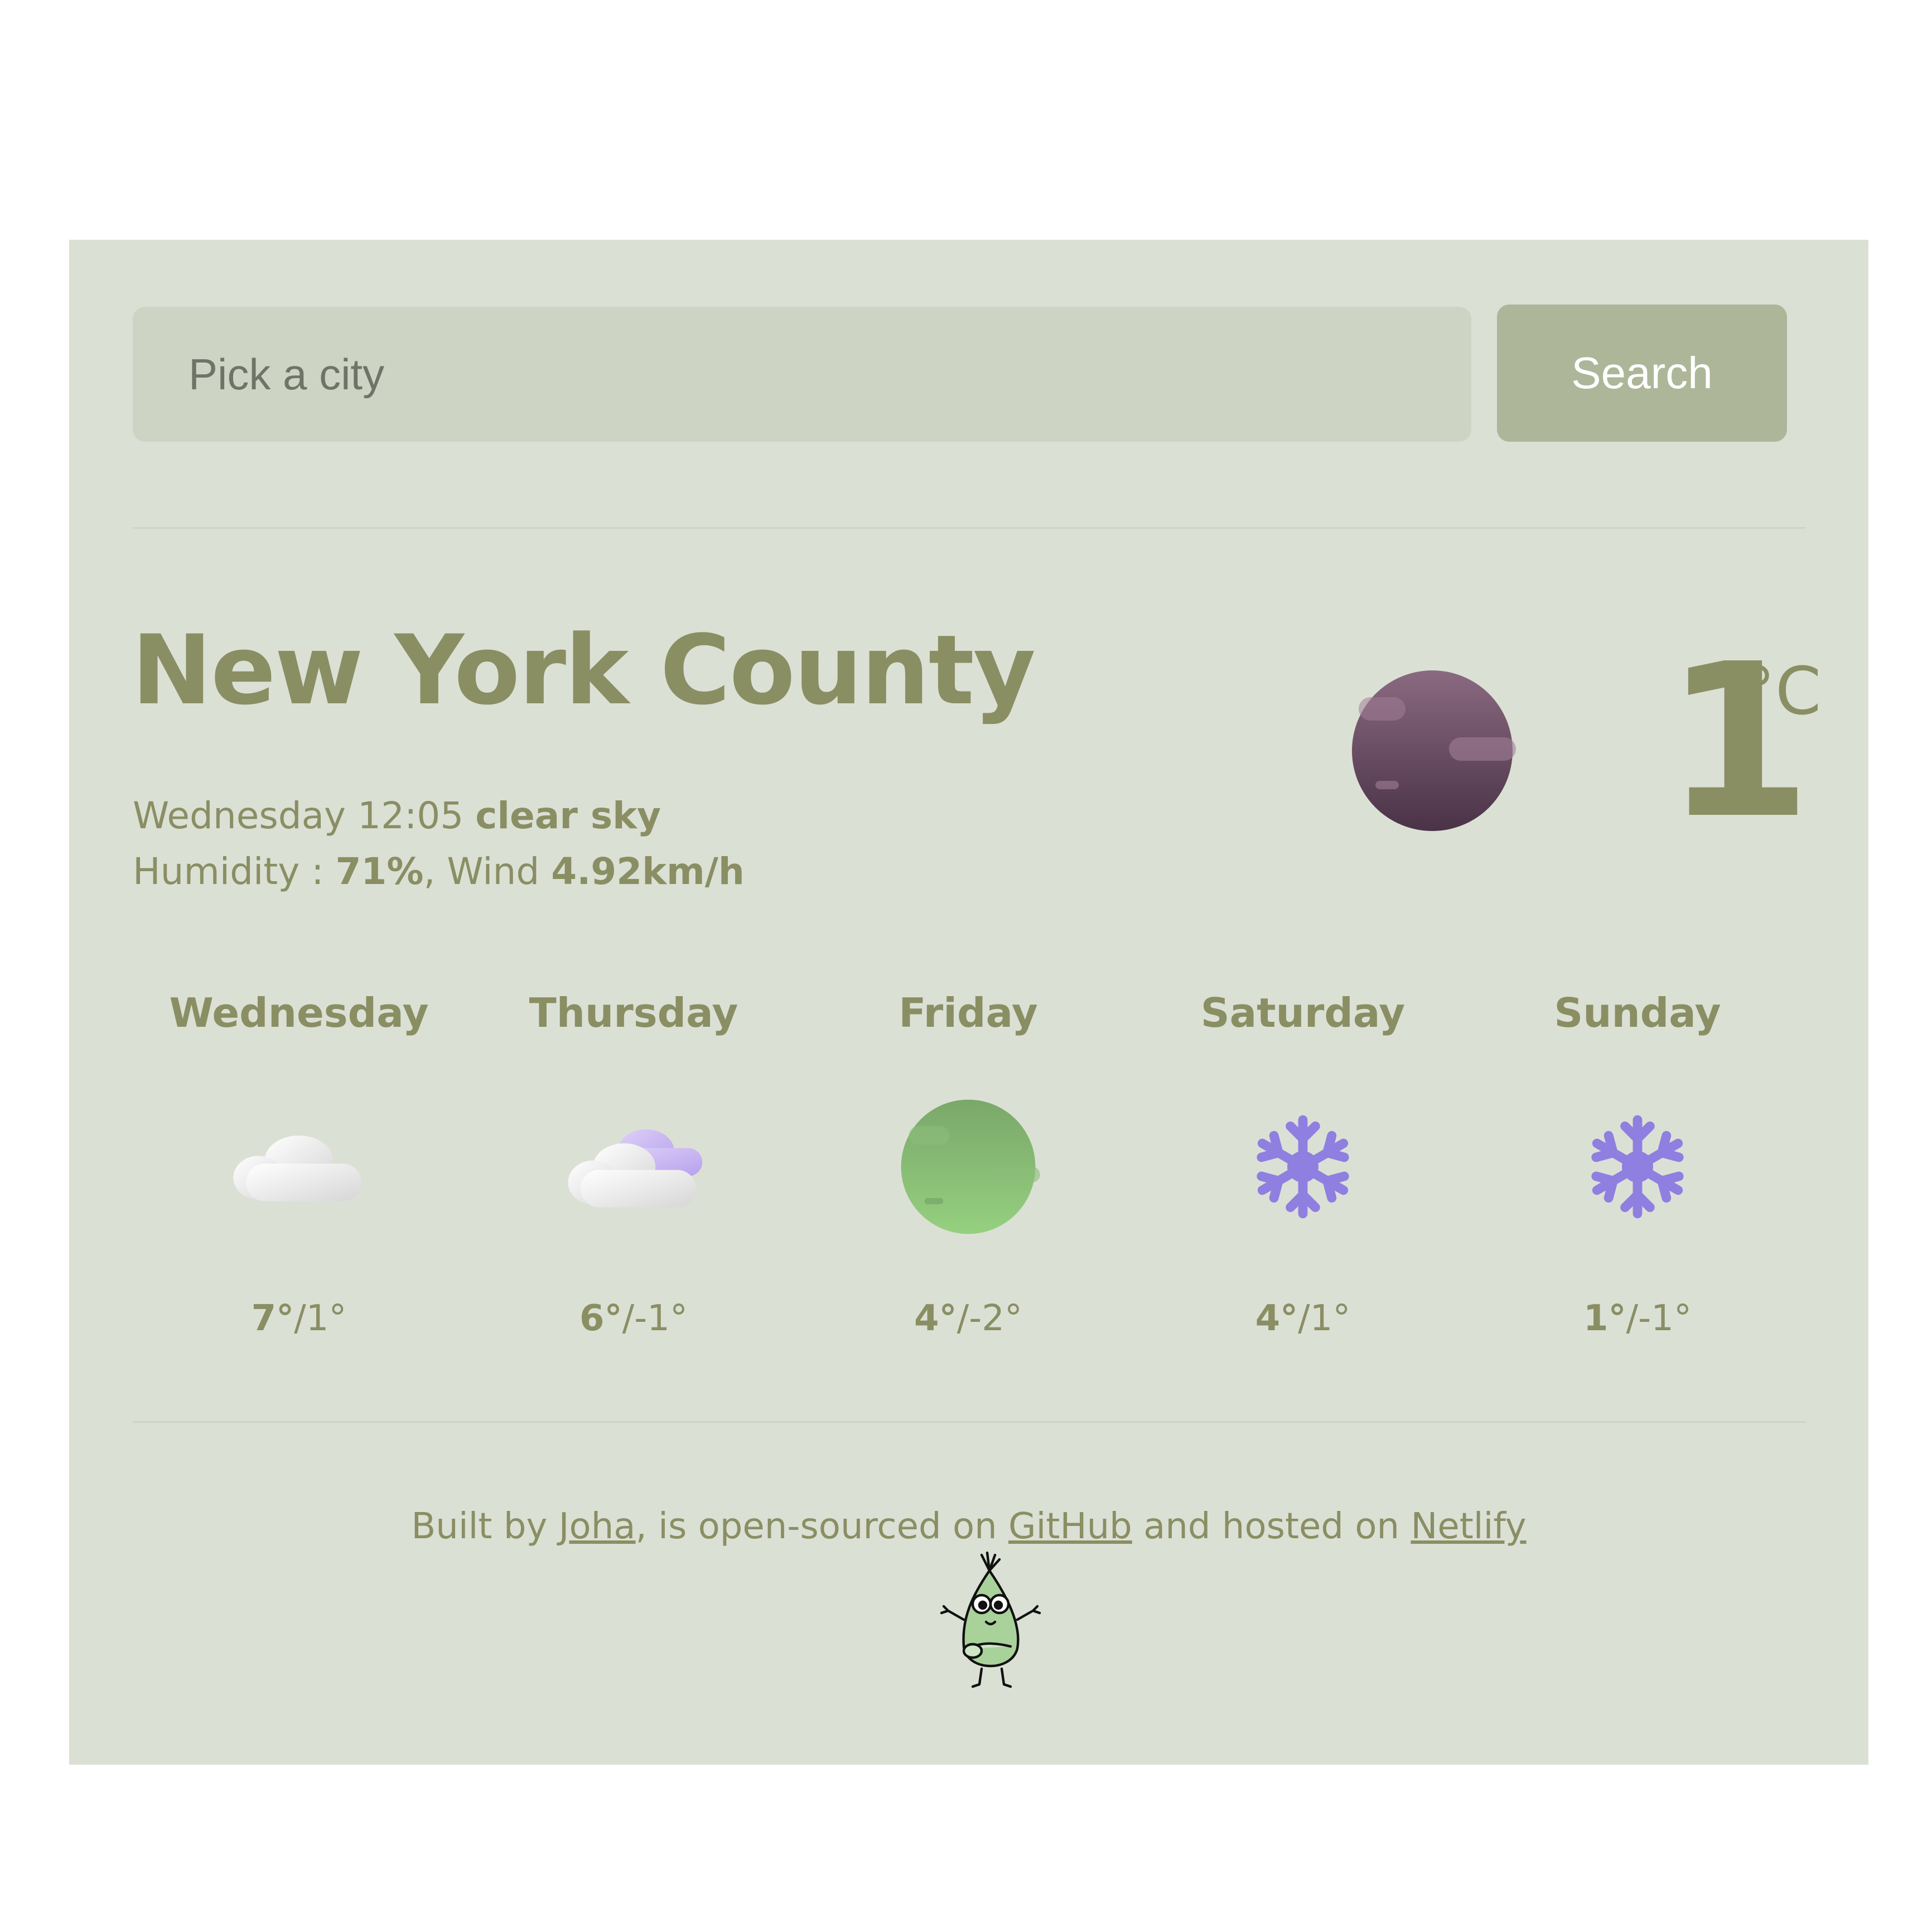  I want to click on humidity-wind-line: Humidity : 71%, Wind 4.92km/h, so click(439, 871).